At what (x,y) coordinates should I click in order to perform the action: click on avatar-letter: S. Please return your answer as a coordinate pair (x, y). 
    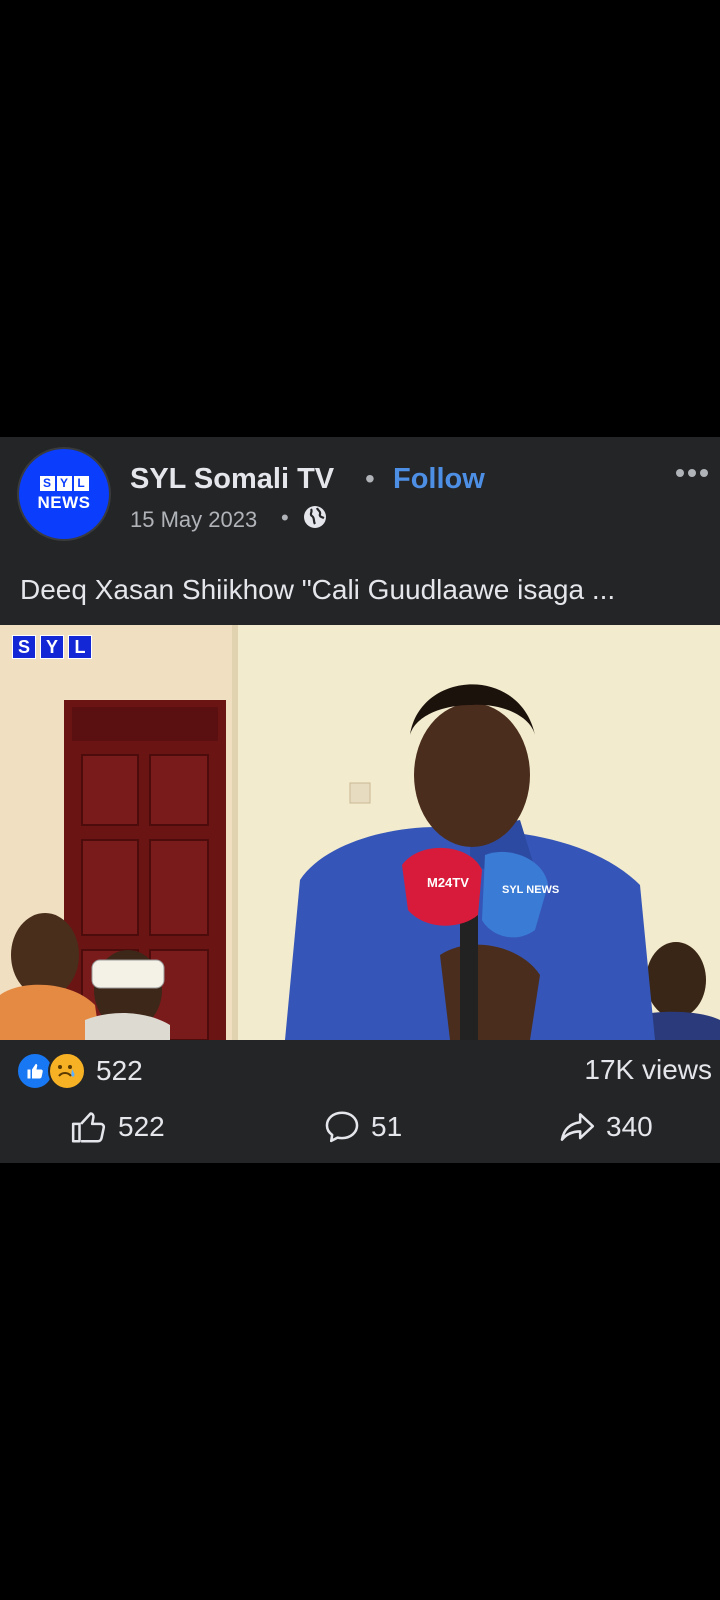
    Looking at the image, I should click on (47, 483).